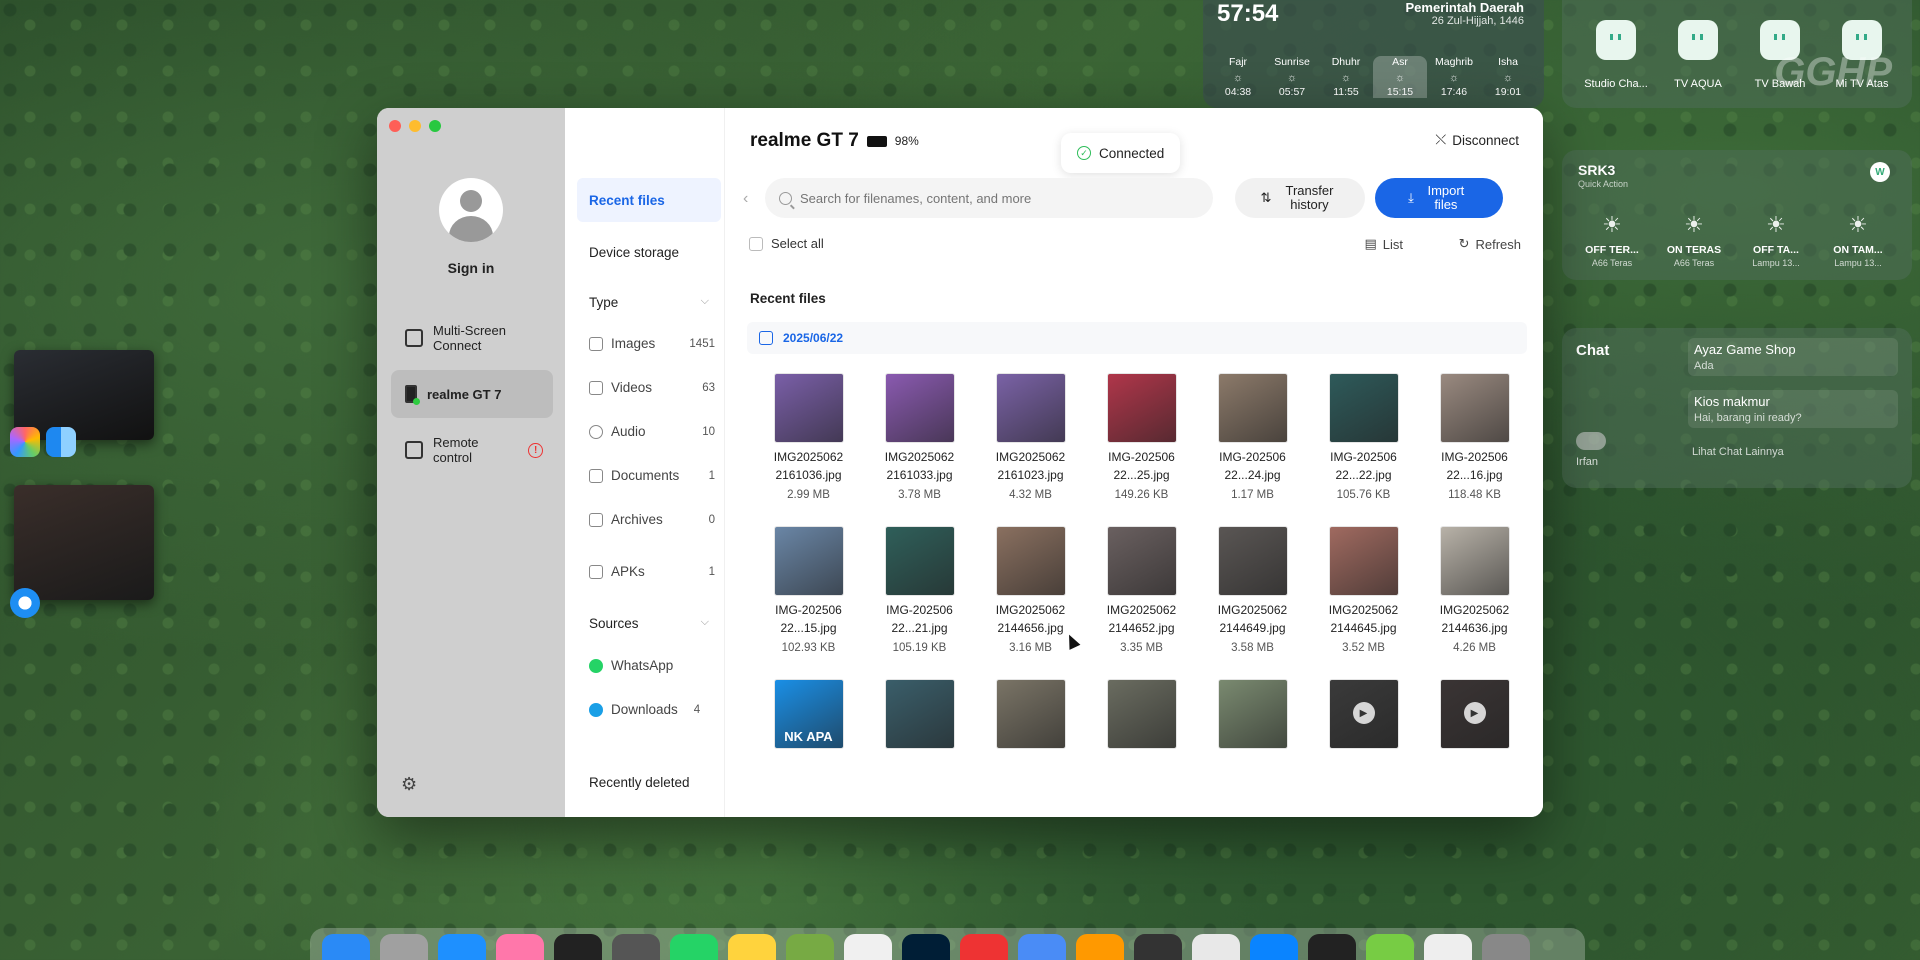 This screenshot has width=1920, height=960. What do you see at coordinates (1738, 452) in the screenshot?
I see `see-more-chats-link: Lihat Chat Lainnya` at bounding box center [1738, 452].